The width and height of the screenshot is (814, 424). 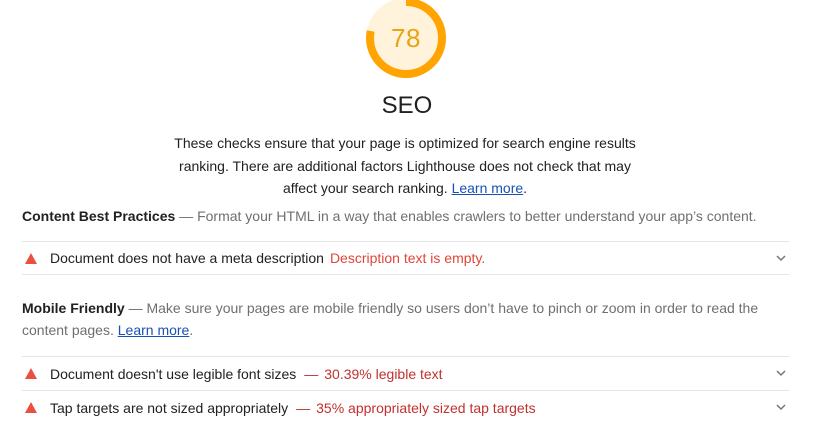 I want to click on group-description-period: ., so click(x=191, y=330).